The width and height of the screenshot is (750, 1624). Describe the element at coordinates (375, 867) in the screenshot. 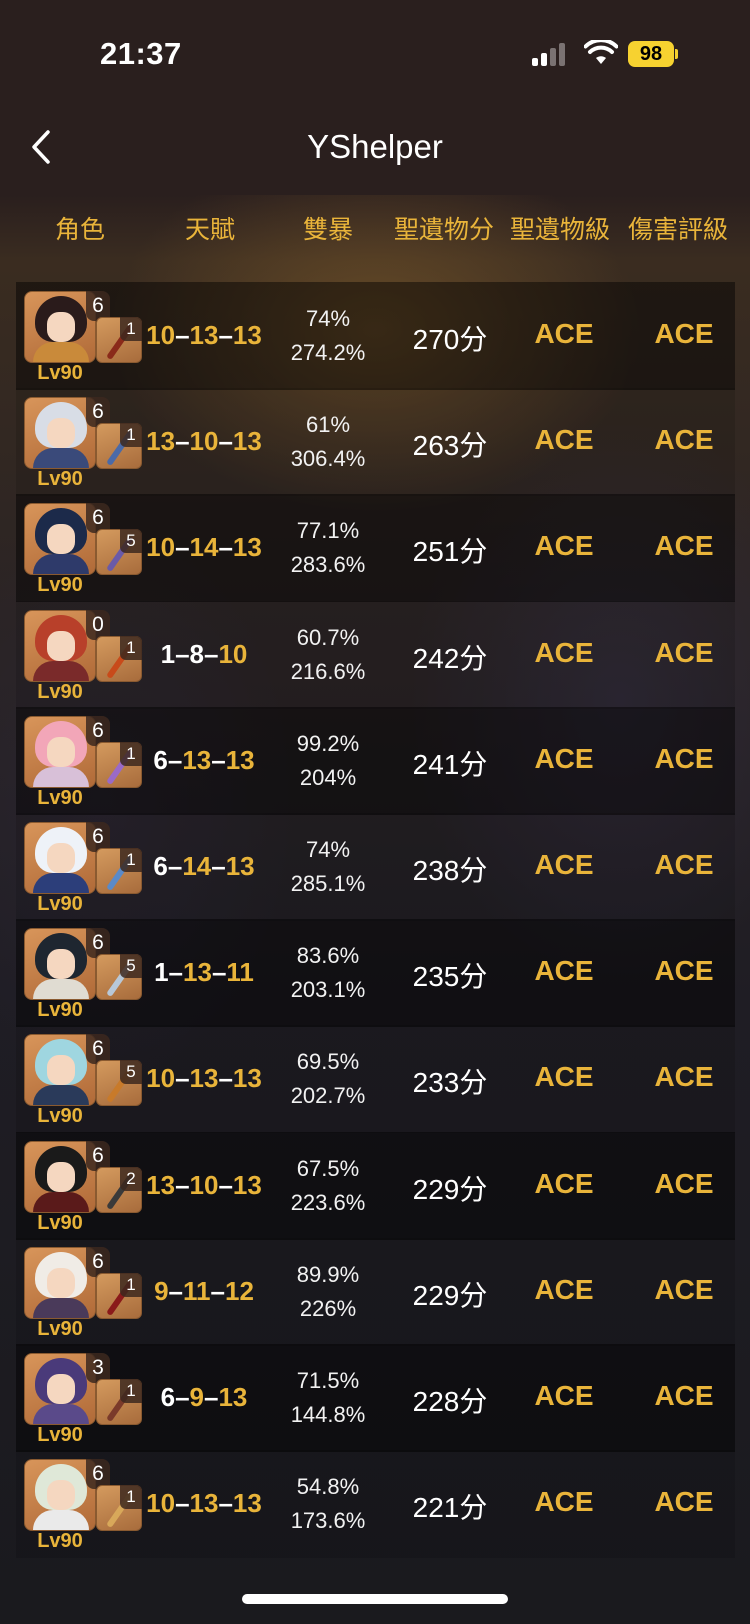

I see `character-row: 6 Lv90 1 6–14–13 74% 285.1% 238分 ACE ACE` at that location.